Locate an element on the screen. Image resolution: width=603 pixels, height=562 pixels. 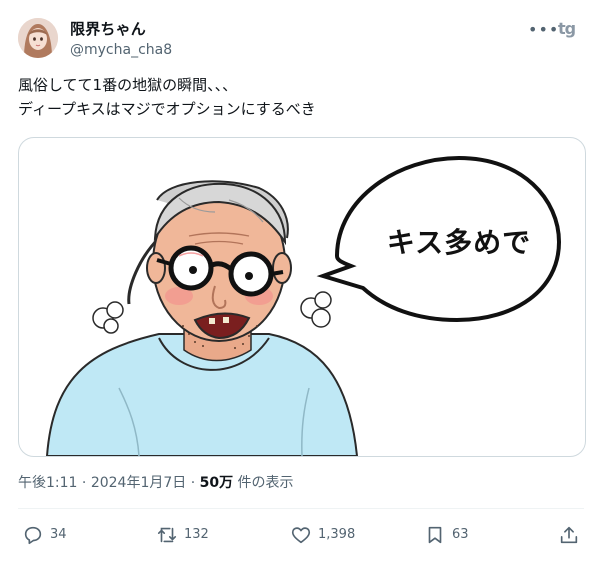
repost-icon is located at coordinates (167, 535).